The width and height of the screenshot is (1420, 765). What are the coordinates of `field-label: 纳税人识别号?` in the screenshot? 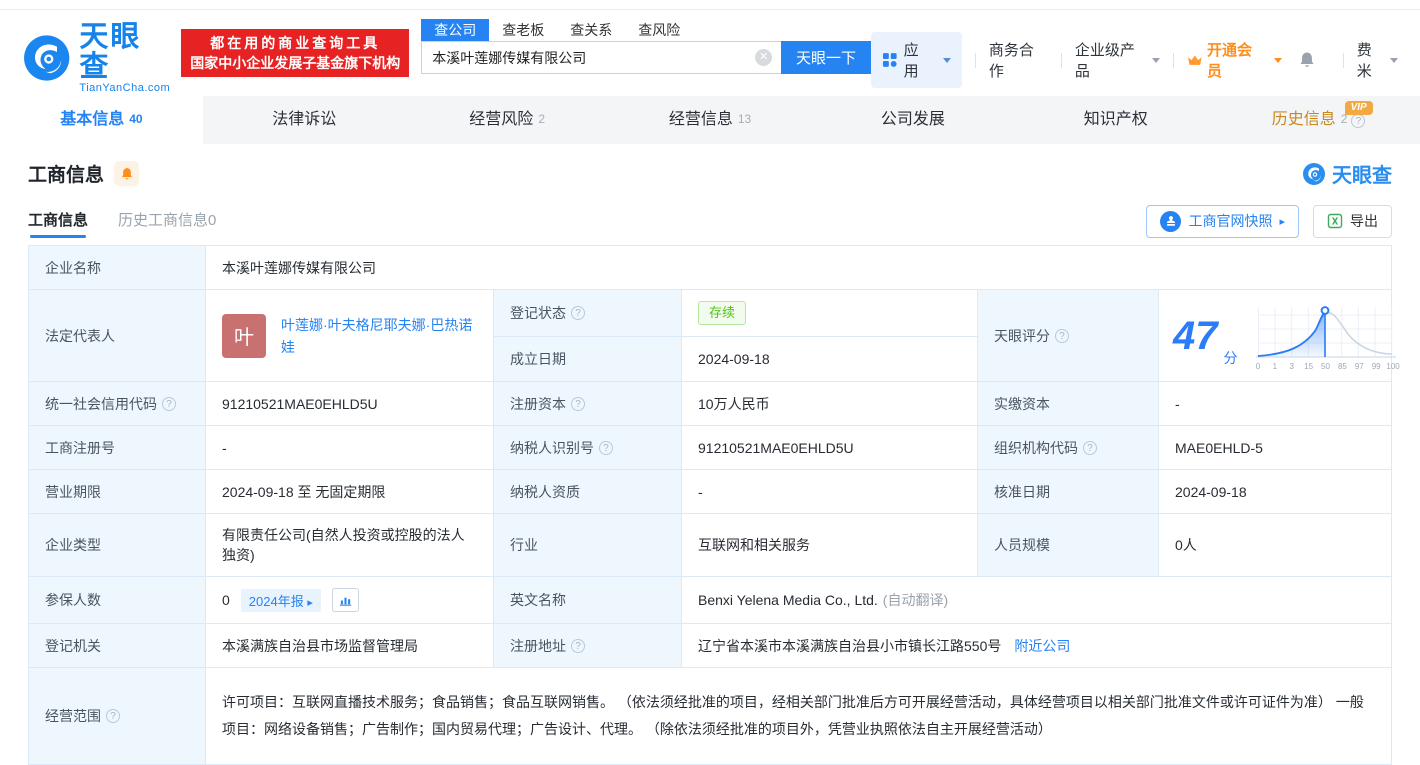 It's located at (588, 447).